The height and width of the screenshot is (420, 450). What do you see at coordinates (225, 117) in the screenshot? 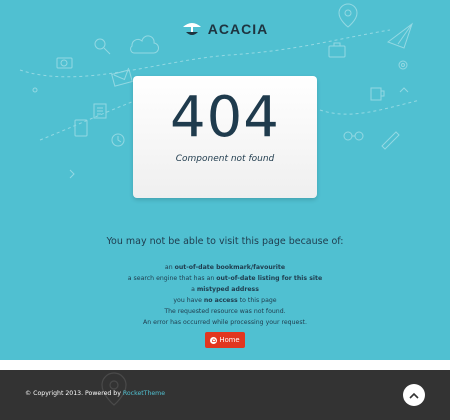
I see `error-code: 404` at bounding box center [225, 117].